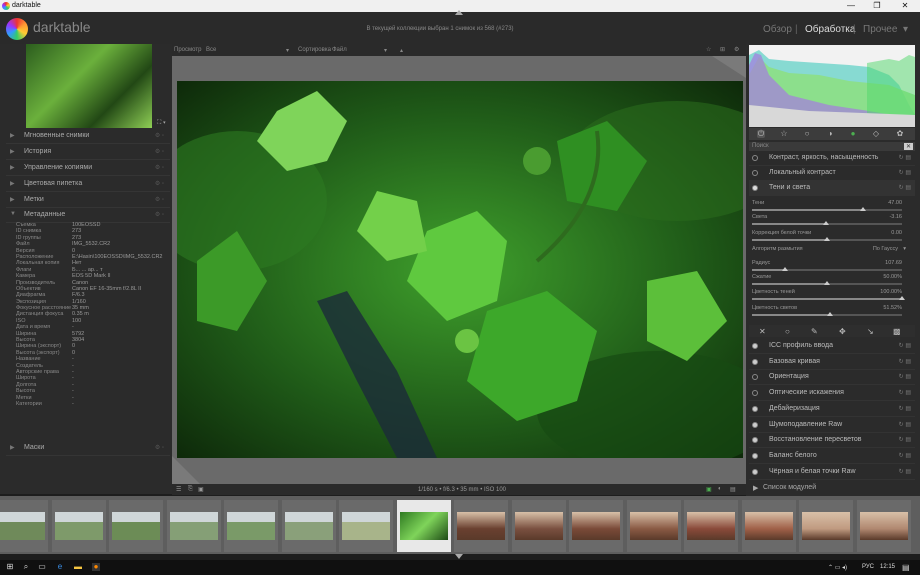 The width and height of the screenshot is (920, 575). I want to click on module-row: Базовая кривая ↻ ▤, so click(832, 362).